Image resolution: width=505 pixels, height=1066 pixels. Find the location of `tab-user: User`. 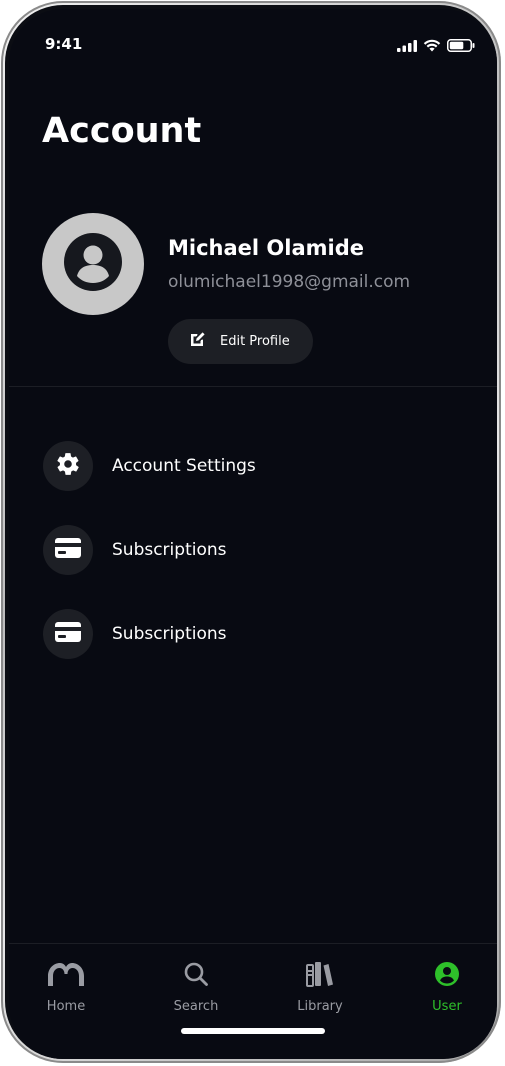

tab-user: User is located at coordinates (447, 989).